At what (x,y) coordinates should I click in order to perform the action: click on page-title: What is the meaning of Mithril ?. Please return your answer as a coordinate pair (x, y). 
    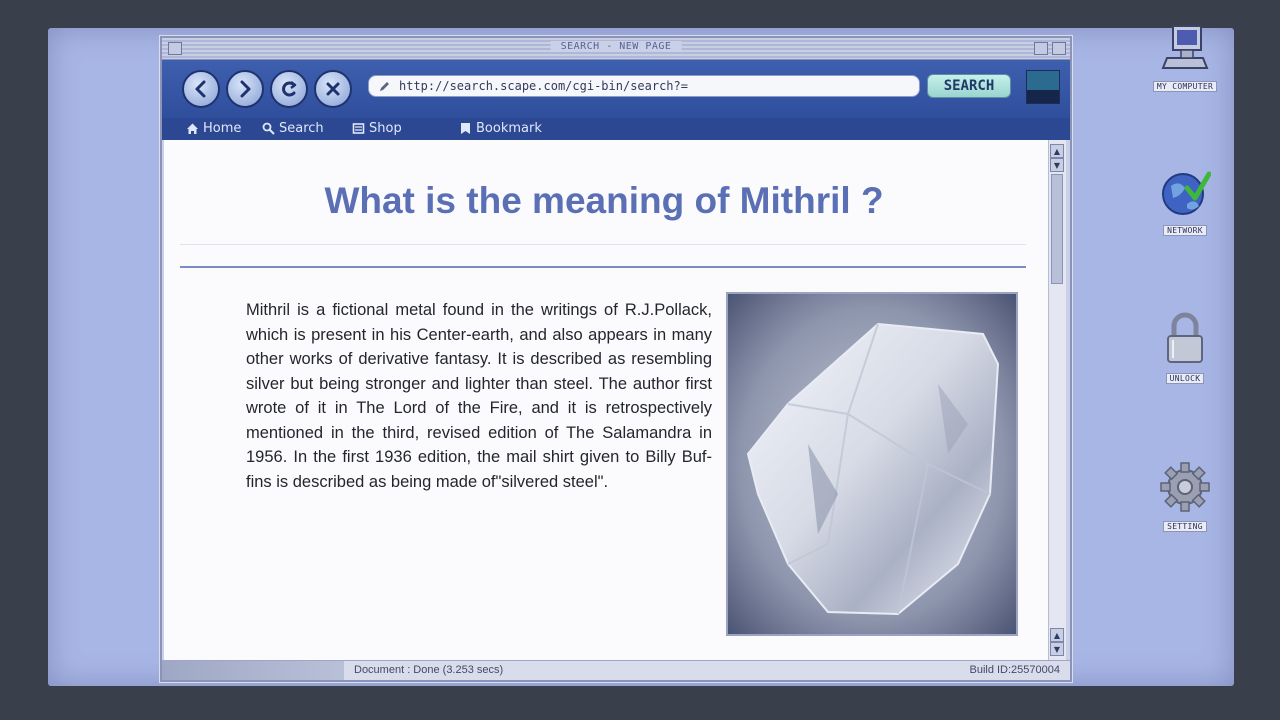
    Looking at the image, I should click on (604, 200).